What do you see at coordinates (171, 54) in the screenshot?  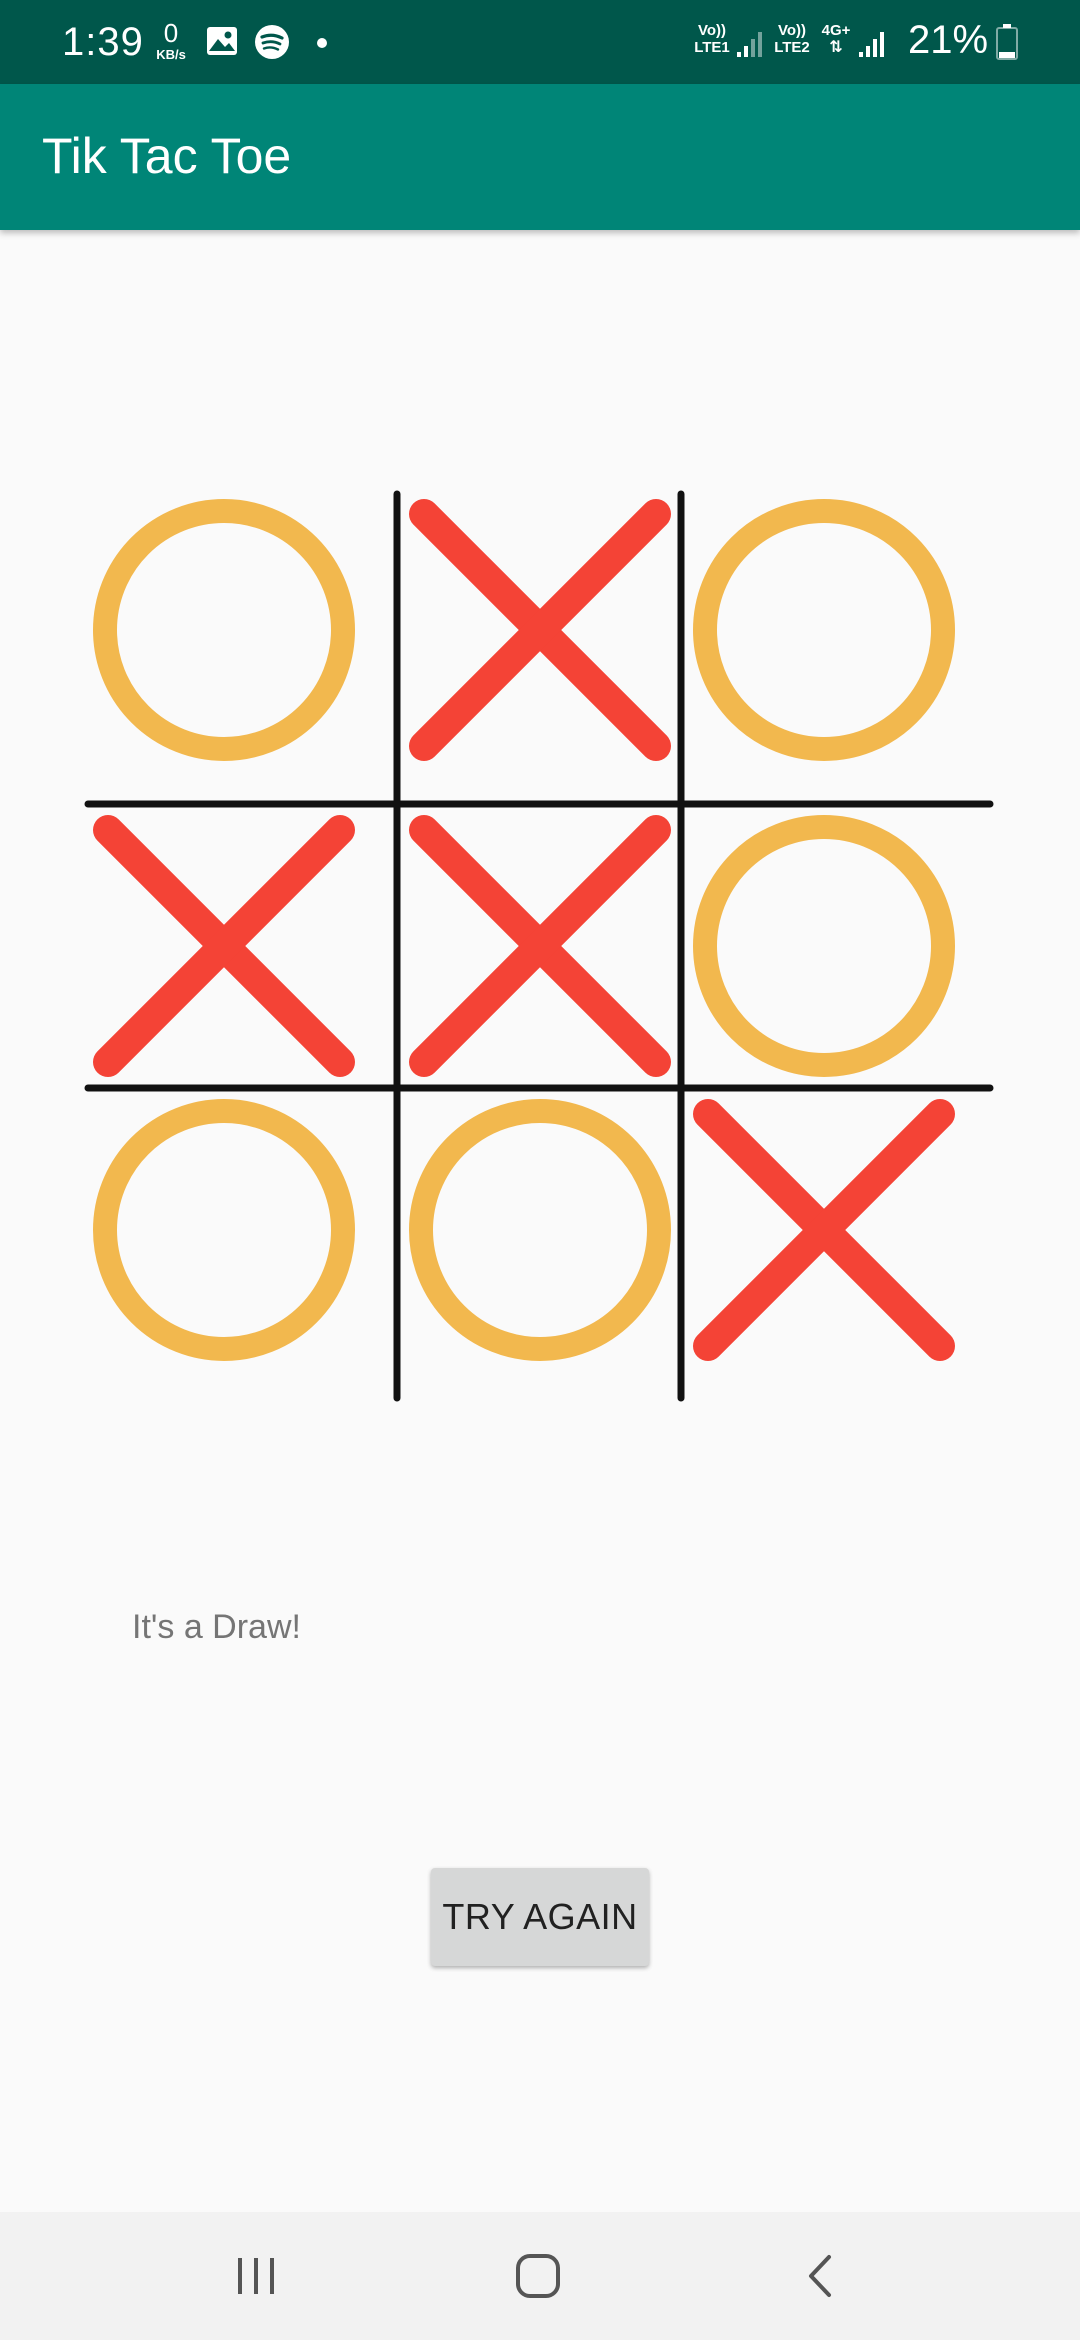 I see `network-speed-unit: KB/s` at bounding box center [171, 54].